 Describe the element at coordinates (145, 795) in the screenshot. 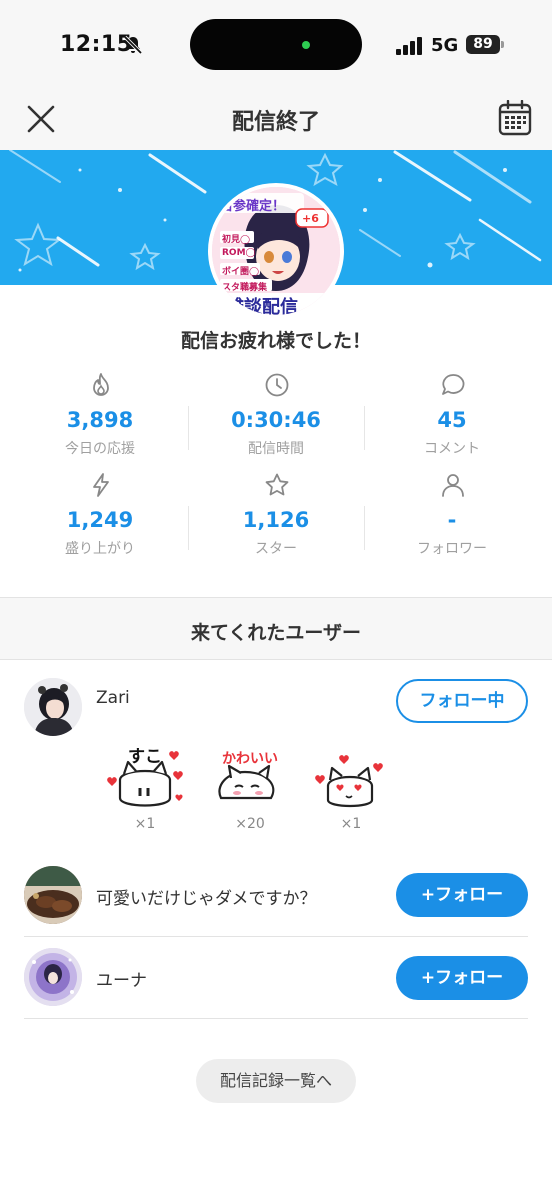

I see `sticker-suko: すこ ×1` at that location.